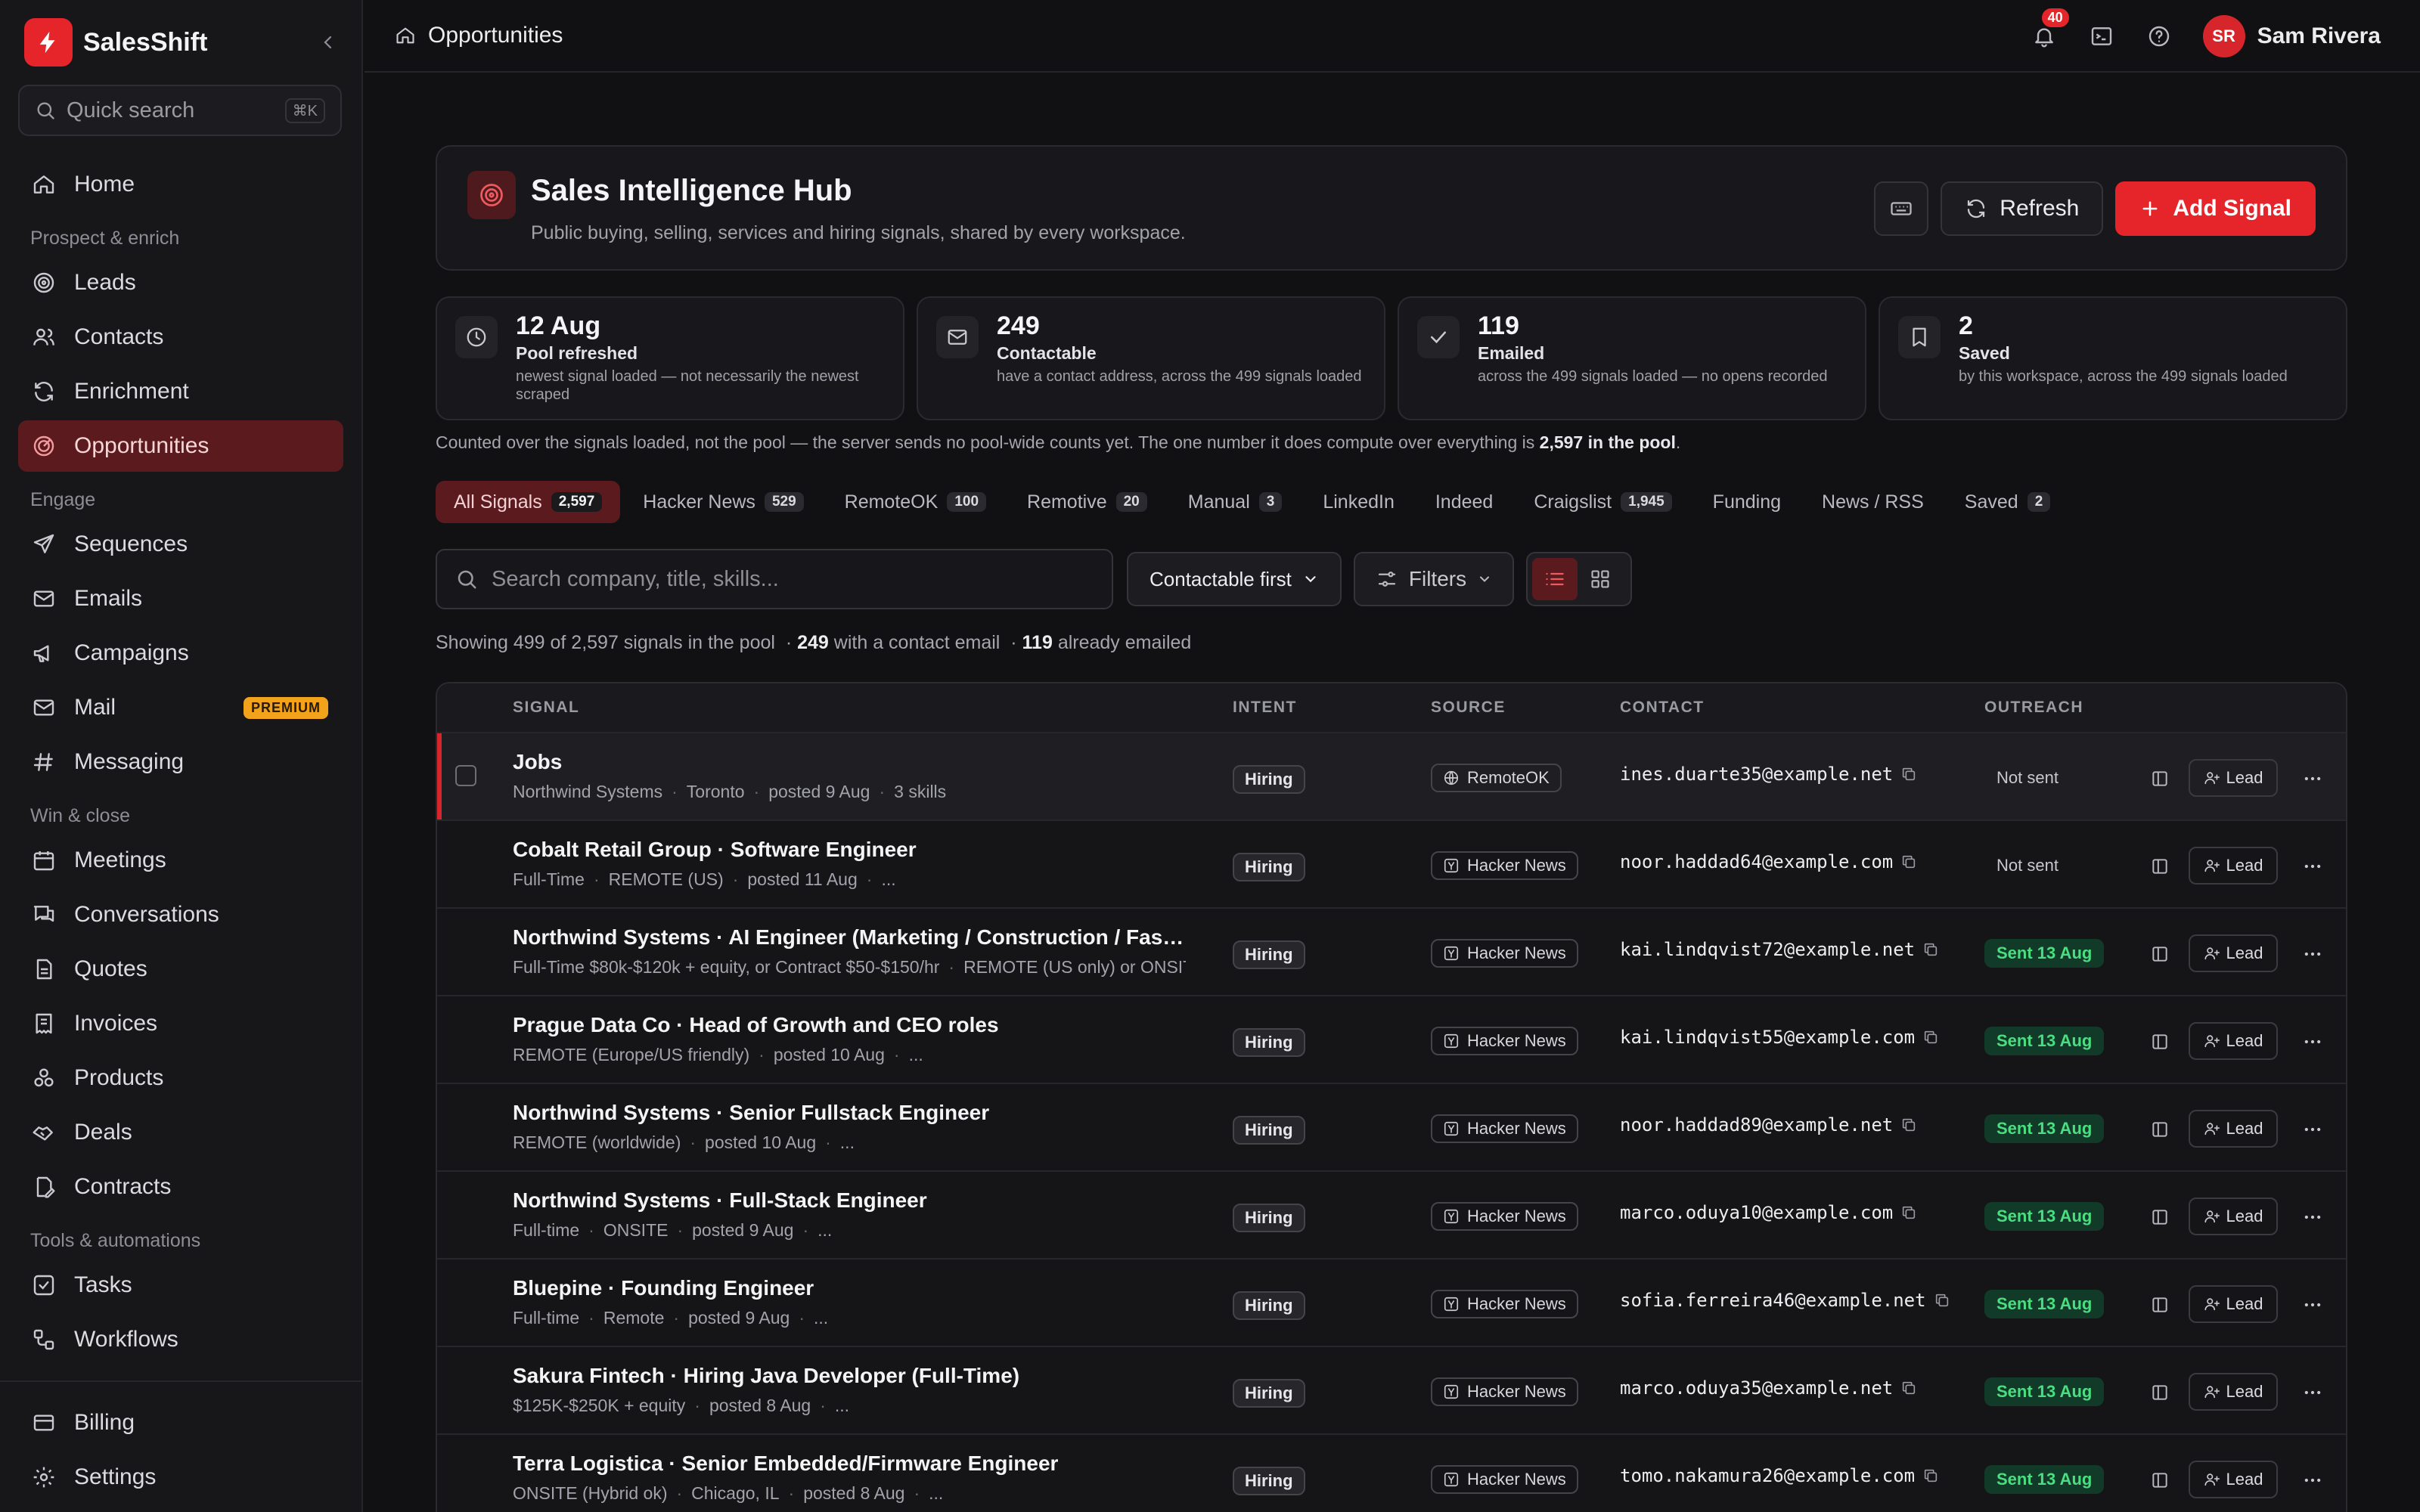  What do you see at coordinates (180, 544) in the screenshot?
I see `nav-sequences: Sequences` at bounding box center [180, 544].